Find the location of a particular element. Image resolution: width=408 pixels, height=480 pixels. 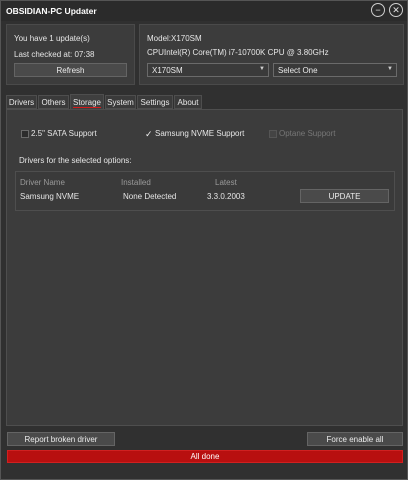

tab-system: System is located at coordinates (120, 102).